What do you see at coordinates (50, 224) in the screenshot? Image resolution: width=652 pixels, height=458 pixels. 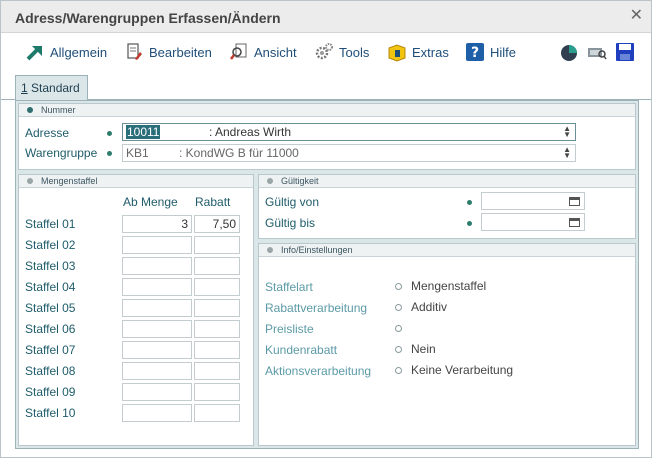 I see `staffel-label: Staffel 01` at bounding box center [50, 224].